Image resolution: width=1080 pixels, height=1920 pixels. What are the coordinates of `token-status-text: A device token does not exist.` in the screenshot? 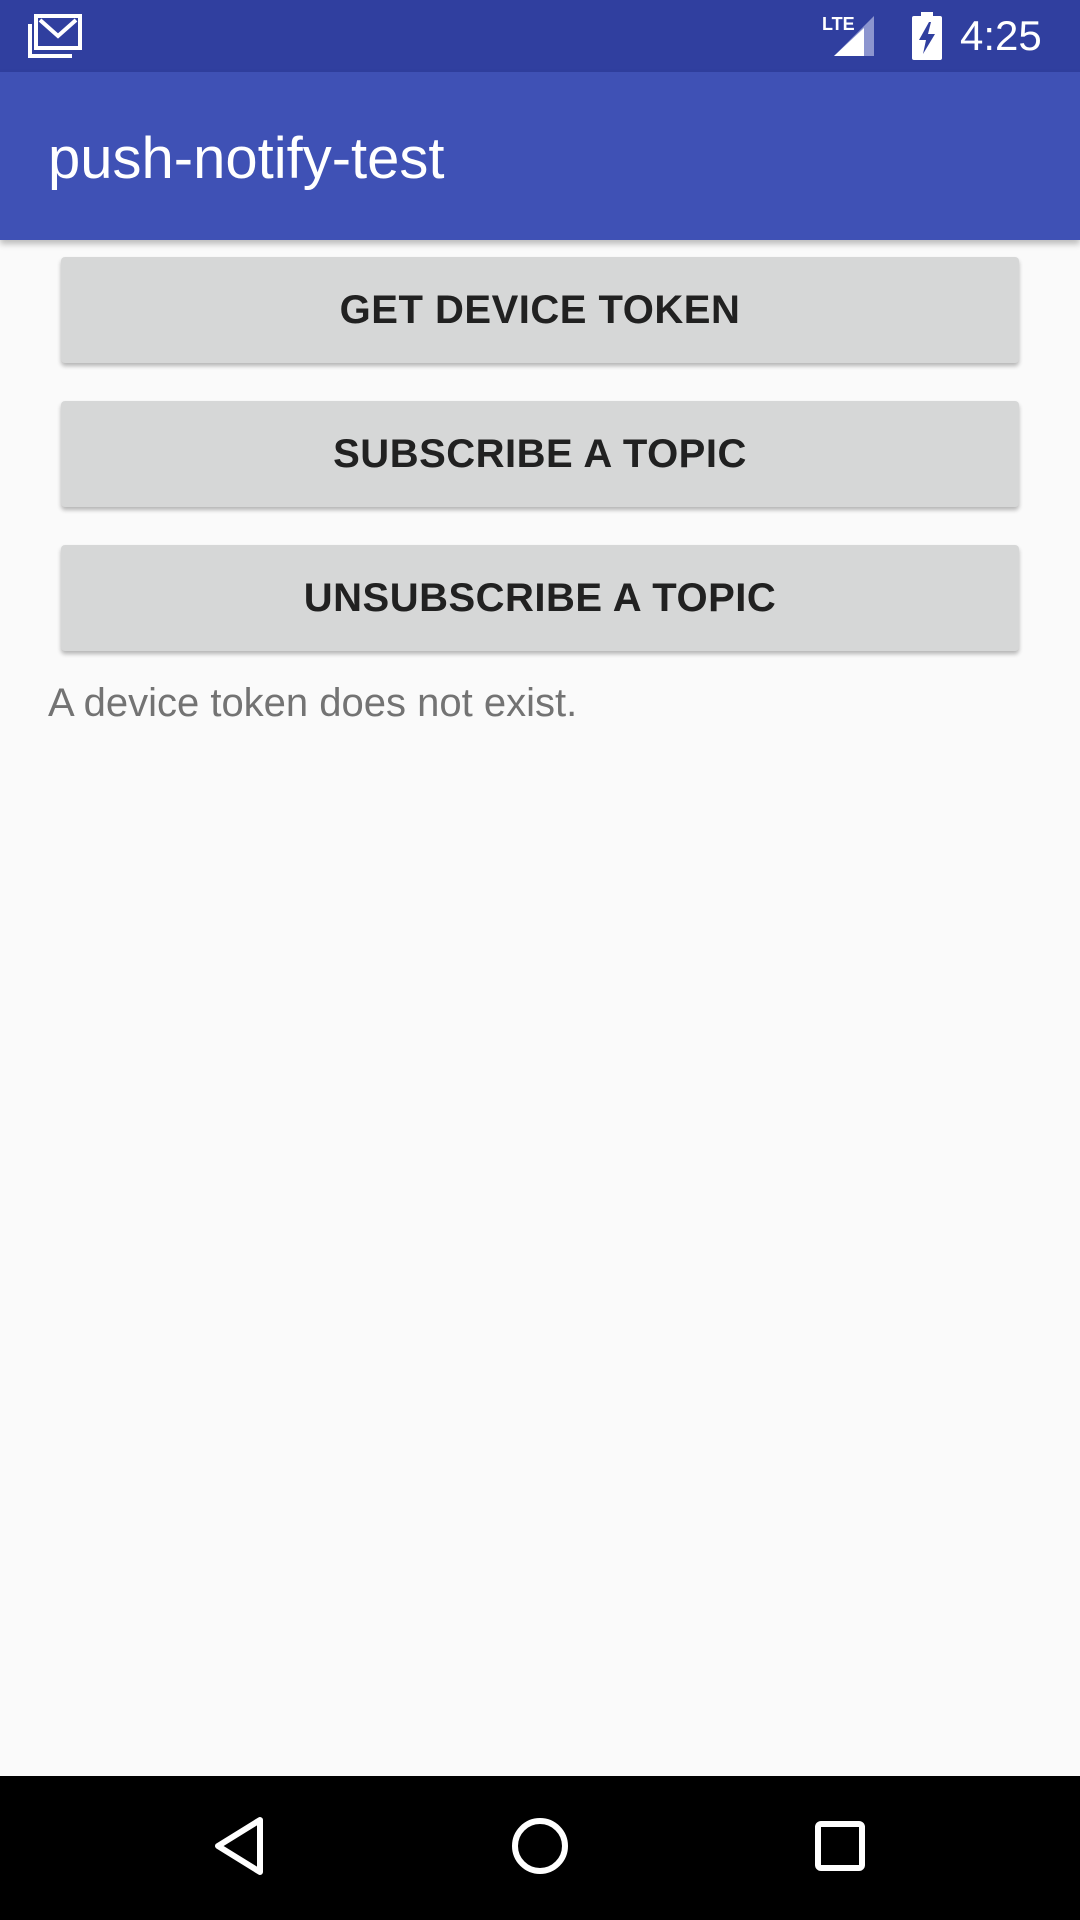 It's located at (313, 703).